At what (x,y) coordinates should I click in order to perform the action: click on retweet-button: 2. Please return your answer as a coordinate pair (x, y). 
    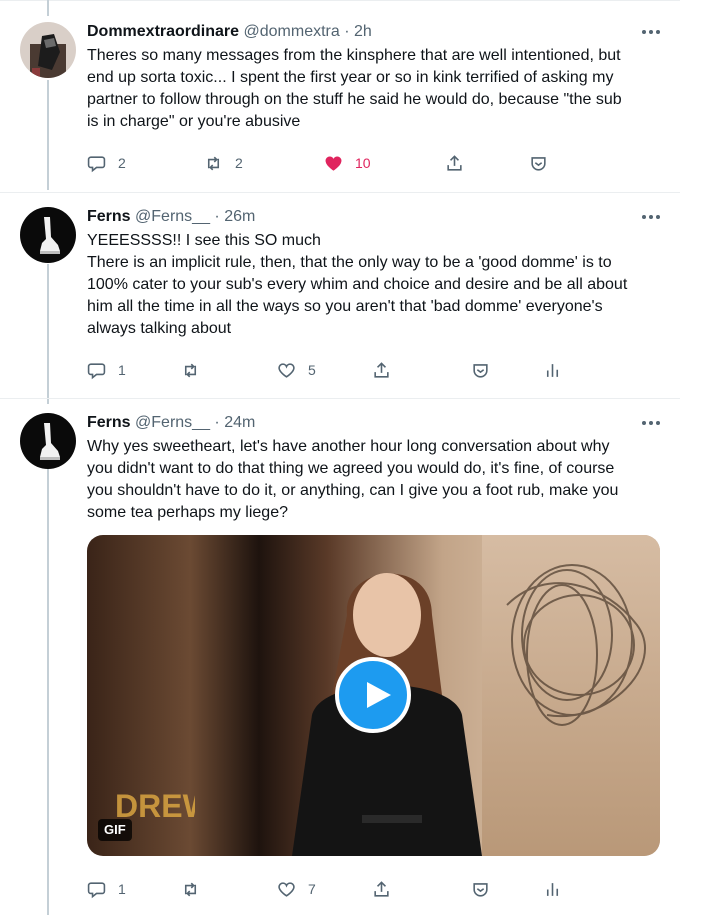
    Looking at the image, I should click on (223, 163).